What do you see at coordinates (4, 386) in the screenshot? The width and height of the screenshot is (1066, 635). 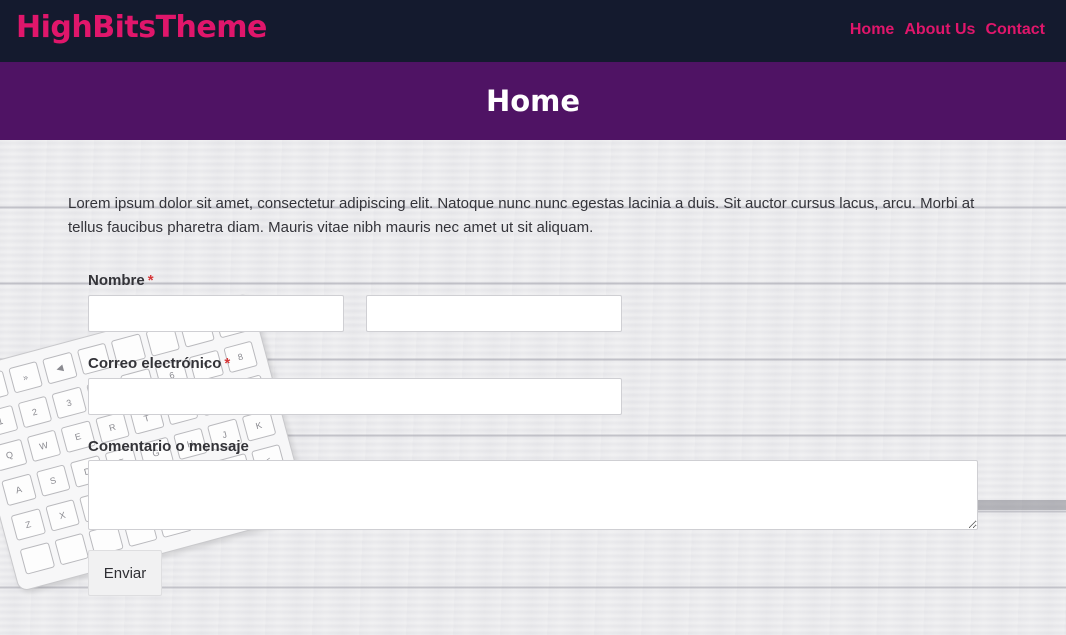 I see `keyboard-key: «` at bounding box center [4, 386].